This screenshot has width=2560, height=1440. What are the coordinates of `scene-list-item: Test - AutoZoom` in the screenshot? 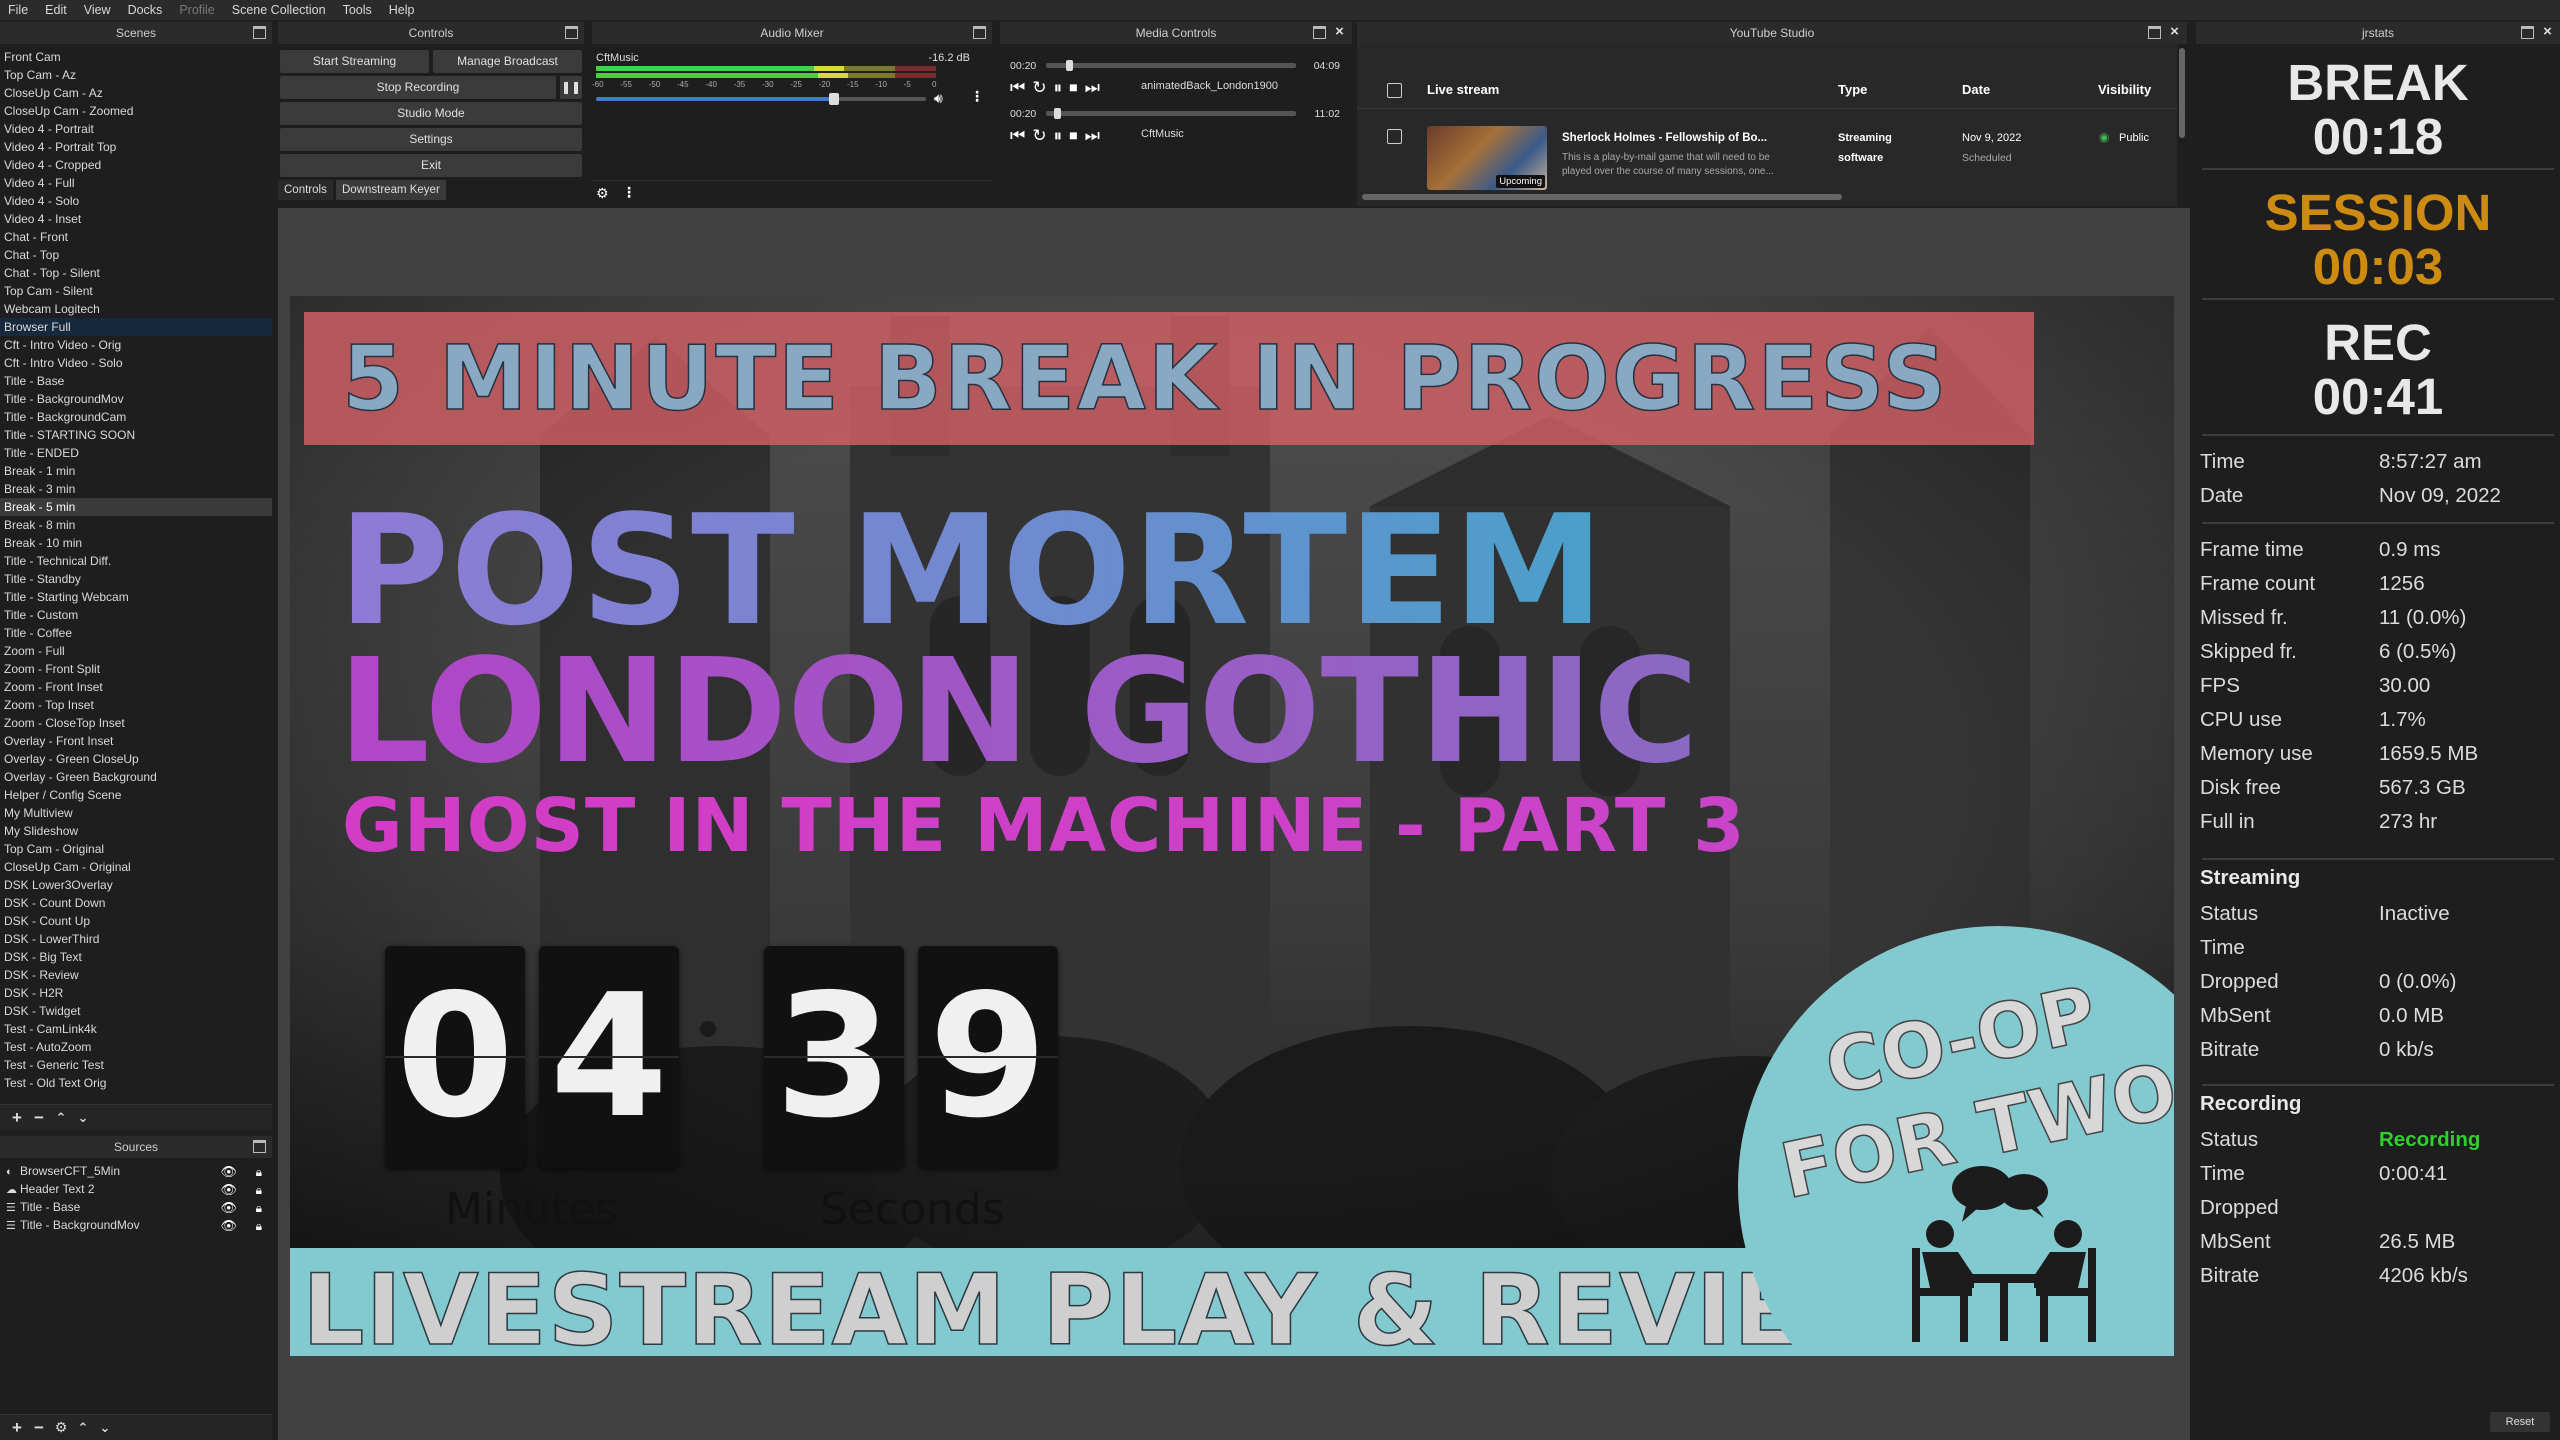 It's located at (136, 1047).